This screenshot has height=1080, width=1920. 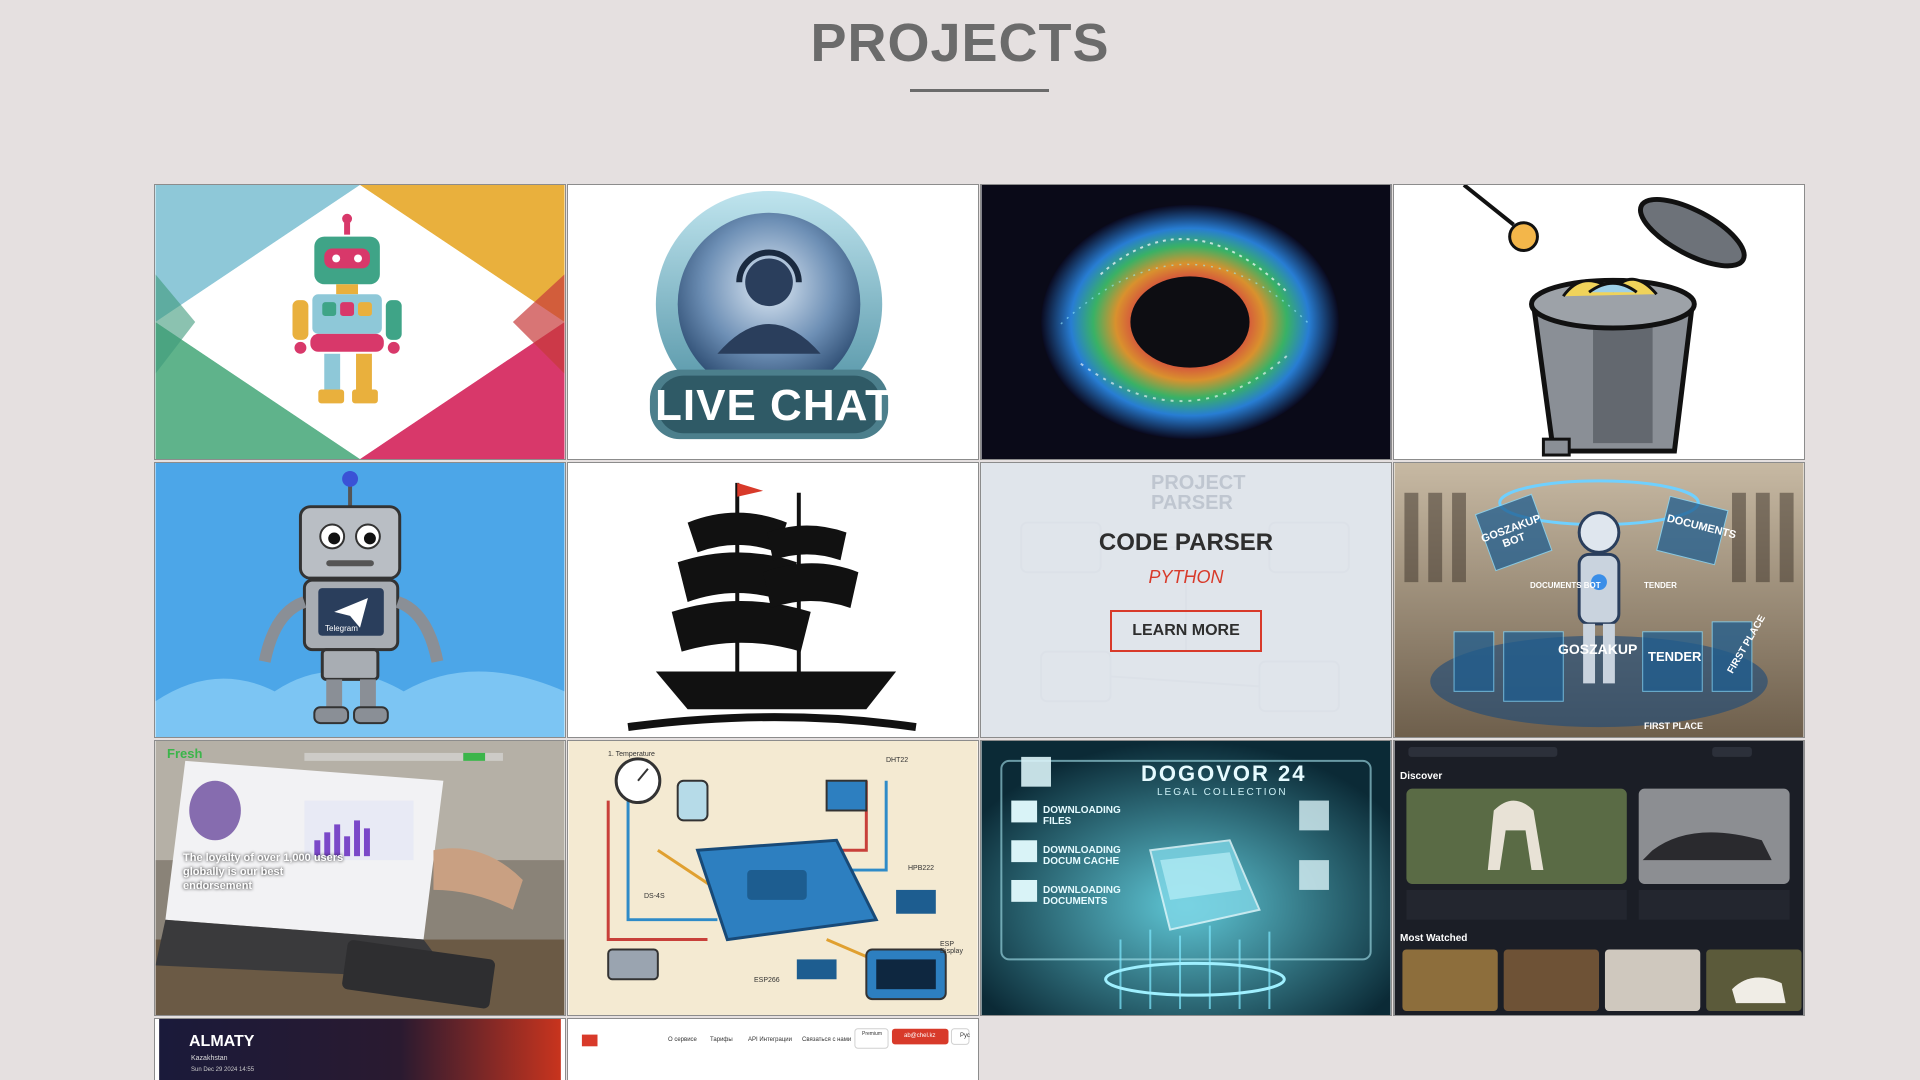 I want to click on ship-project, so click(x=773, y=600).